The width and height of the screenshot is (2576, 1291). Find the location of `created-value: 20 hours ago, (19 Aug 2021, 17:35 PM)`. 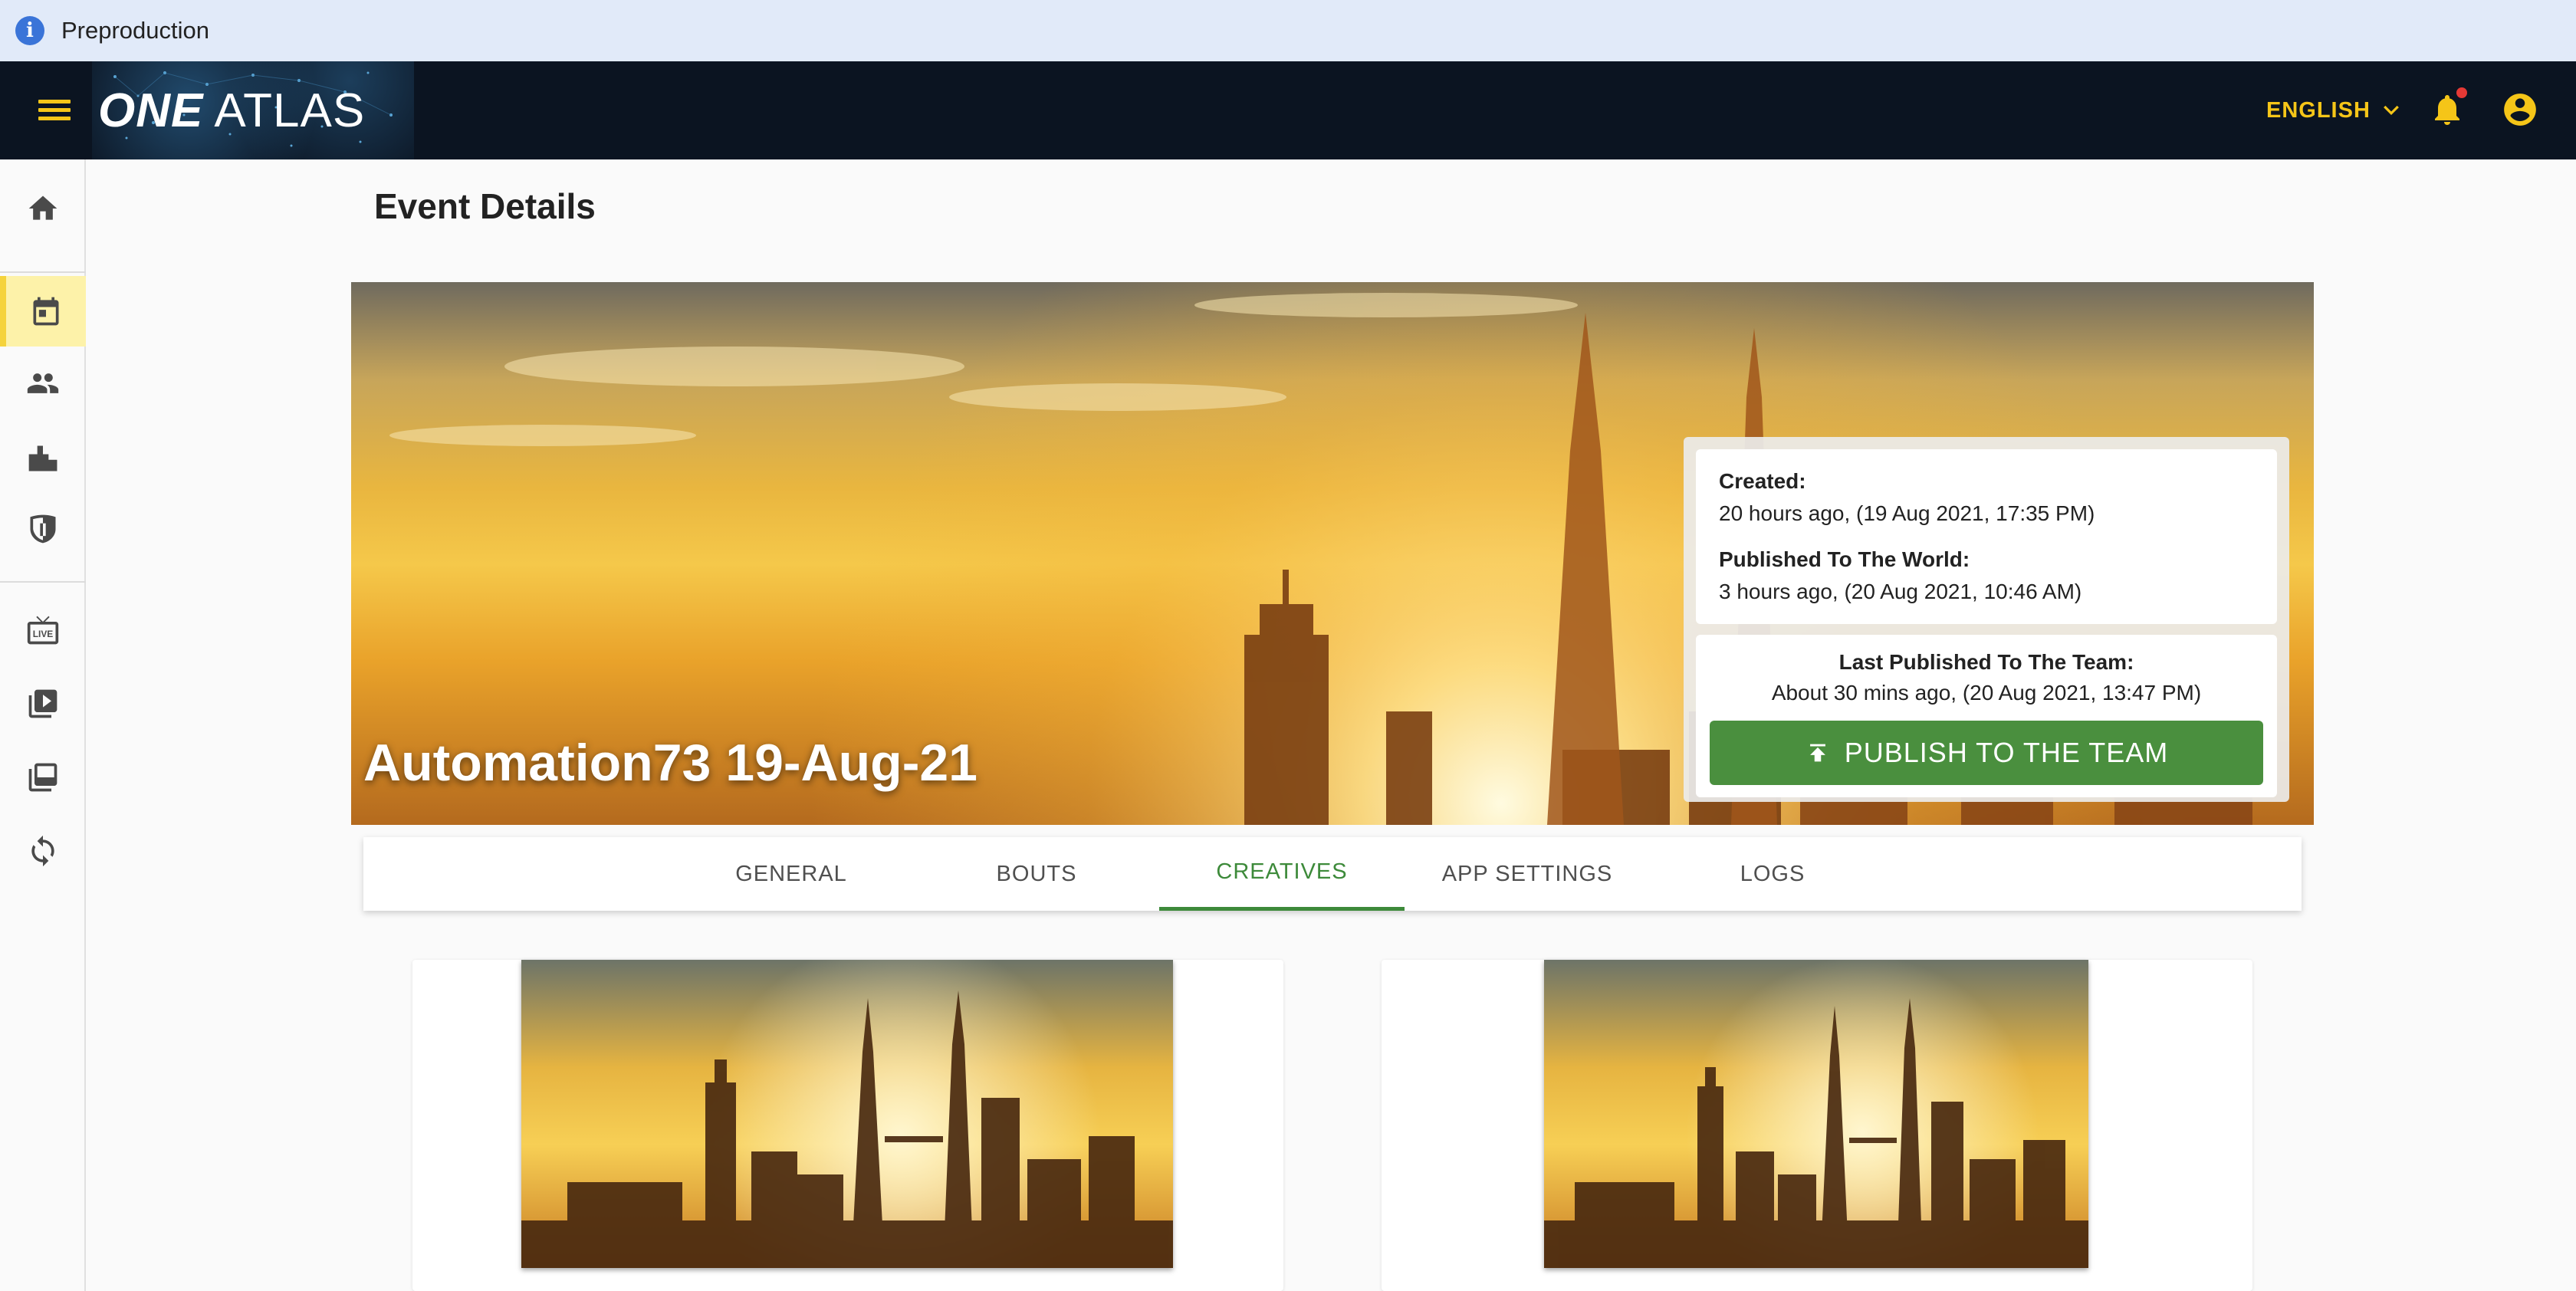

created-value: 20 hours ago, (19 Aug 2021, 17:35 PM) is located at coordinates (1907, 513).